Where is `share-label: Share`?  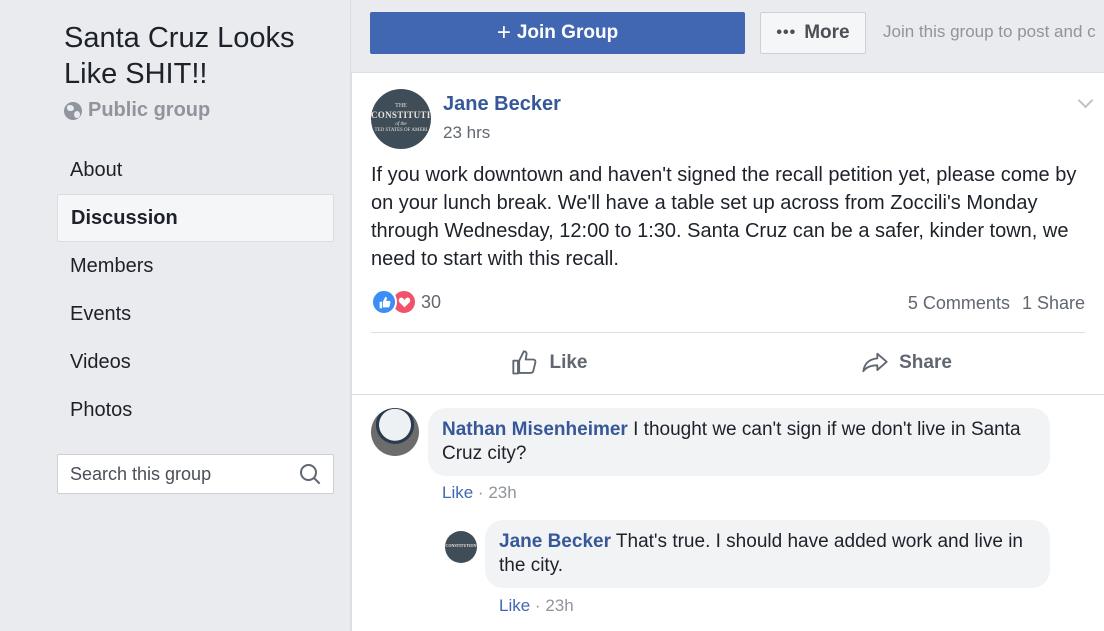 share-label: Share is located at coordinates (925, 362).